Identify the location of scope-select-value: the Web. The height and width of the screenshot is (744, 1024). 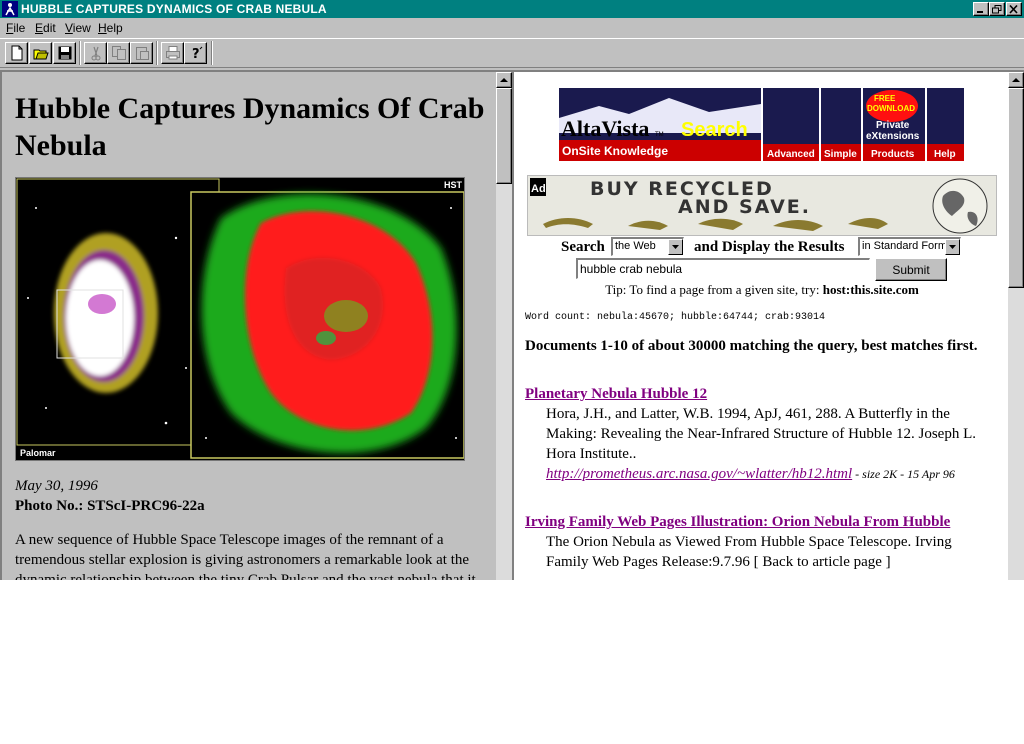
(635, 246).